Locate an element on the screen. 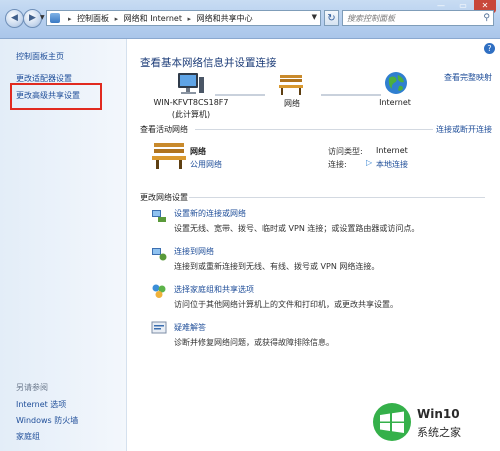 This screenshot has height=451, width=500. troubleshoot-icon is located at coordinates (159, 327).